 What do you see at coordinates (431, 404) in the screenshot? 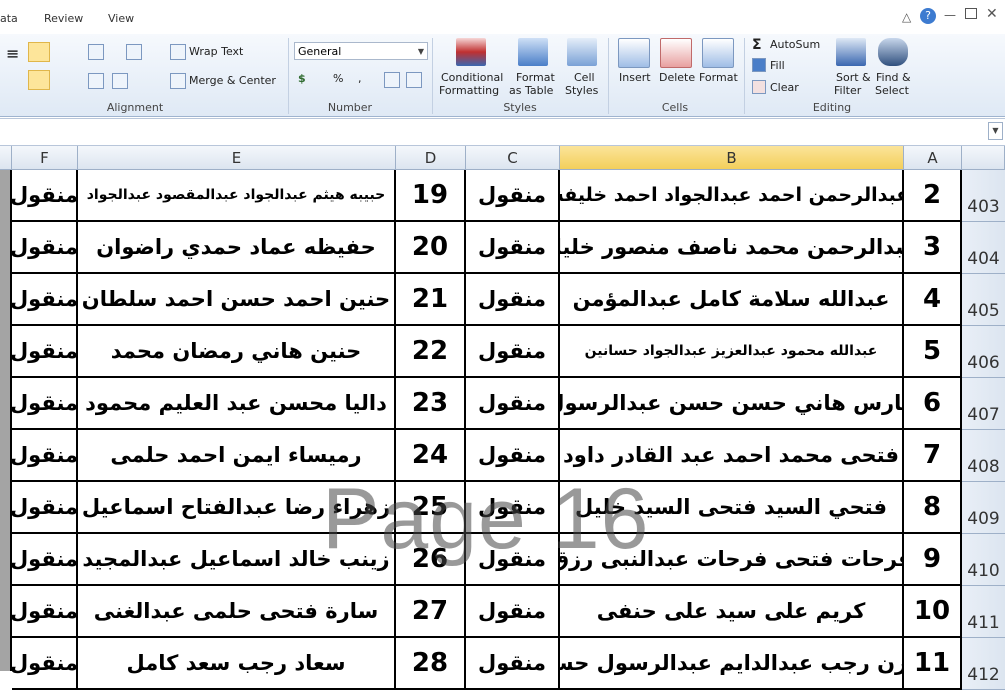
I see `cell-d: 23` at bounding box center [431, 404].